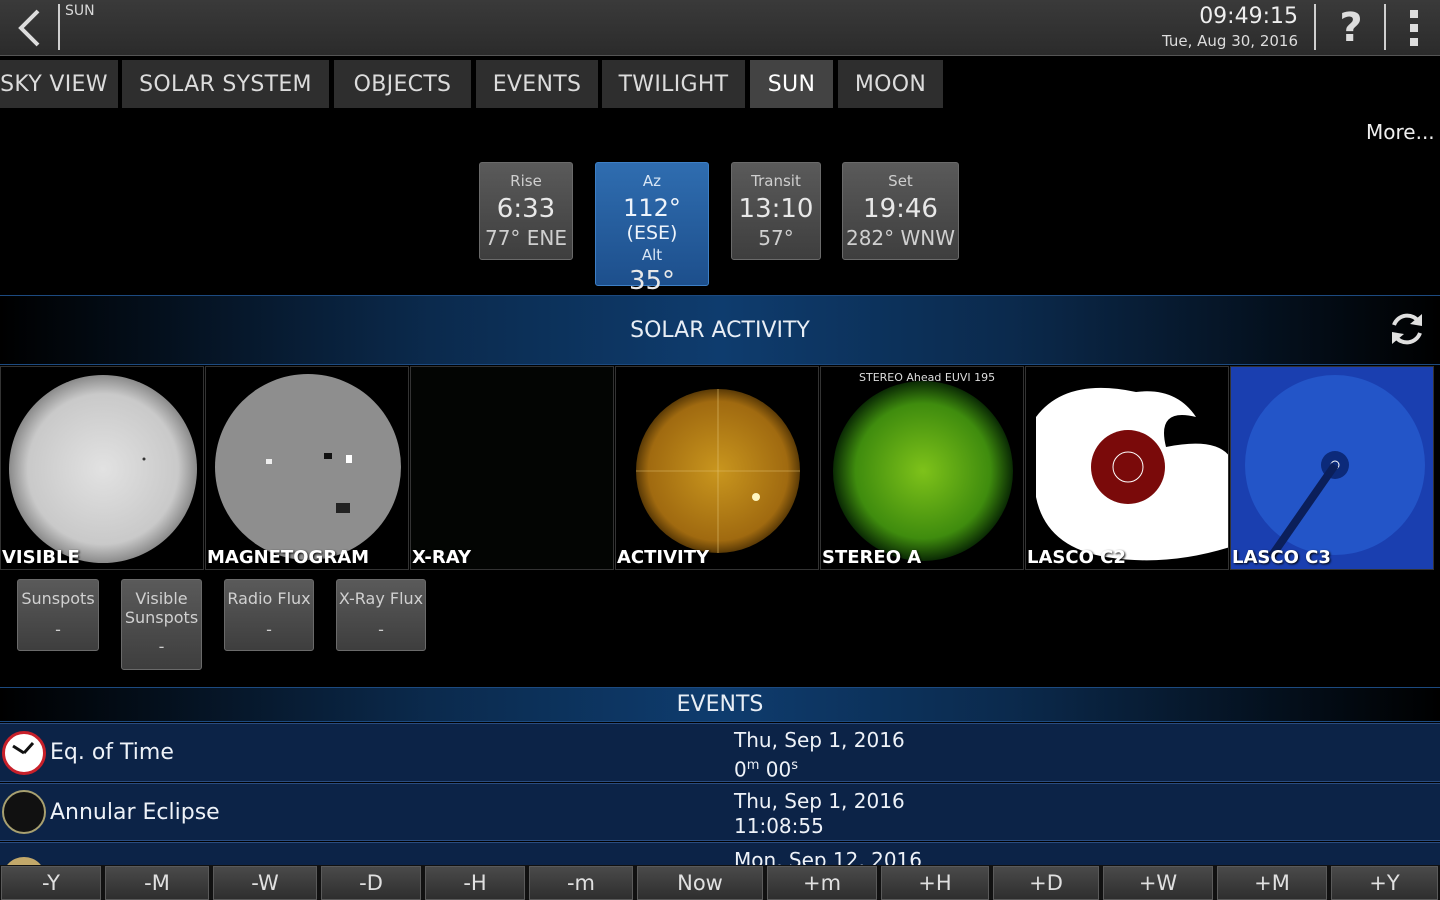 Image resolution: width=1440 pixels, height=900 pixels. I want to click on lasco-c3-coronagraph, so click(1335, 467).